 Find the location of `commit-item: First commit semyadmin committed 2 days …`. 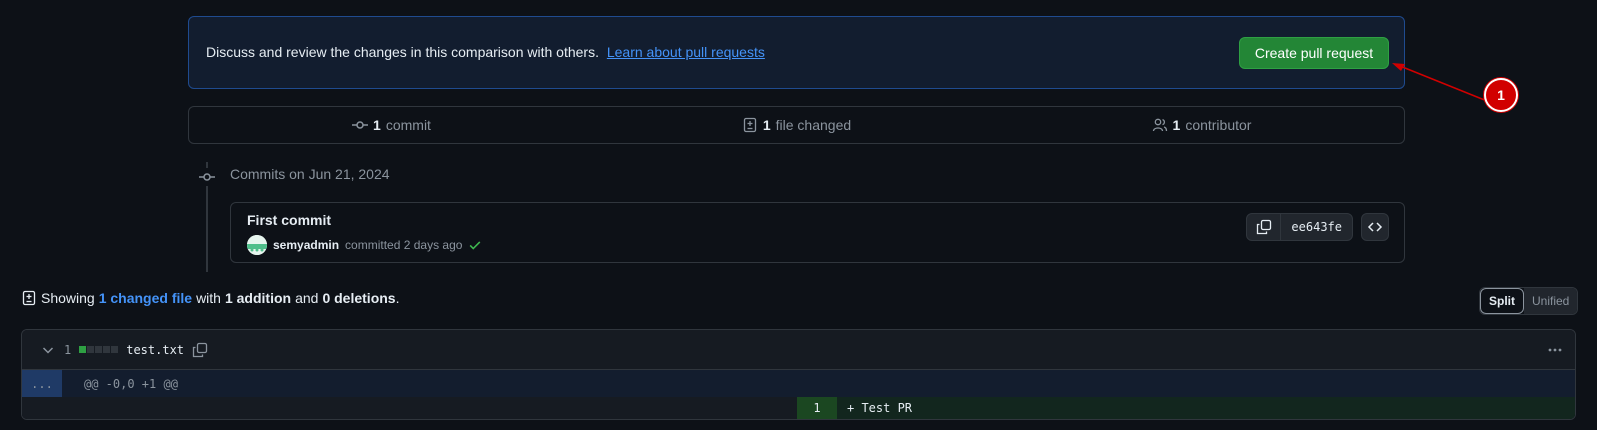

commit-item: First commit semyadmin committed 2 days … is located at coordinates (817, 232).